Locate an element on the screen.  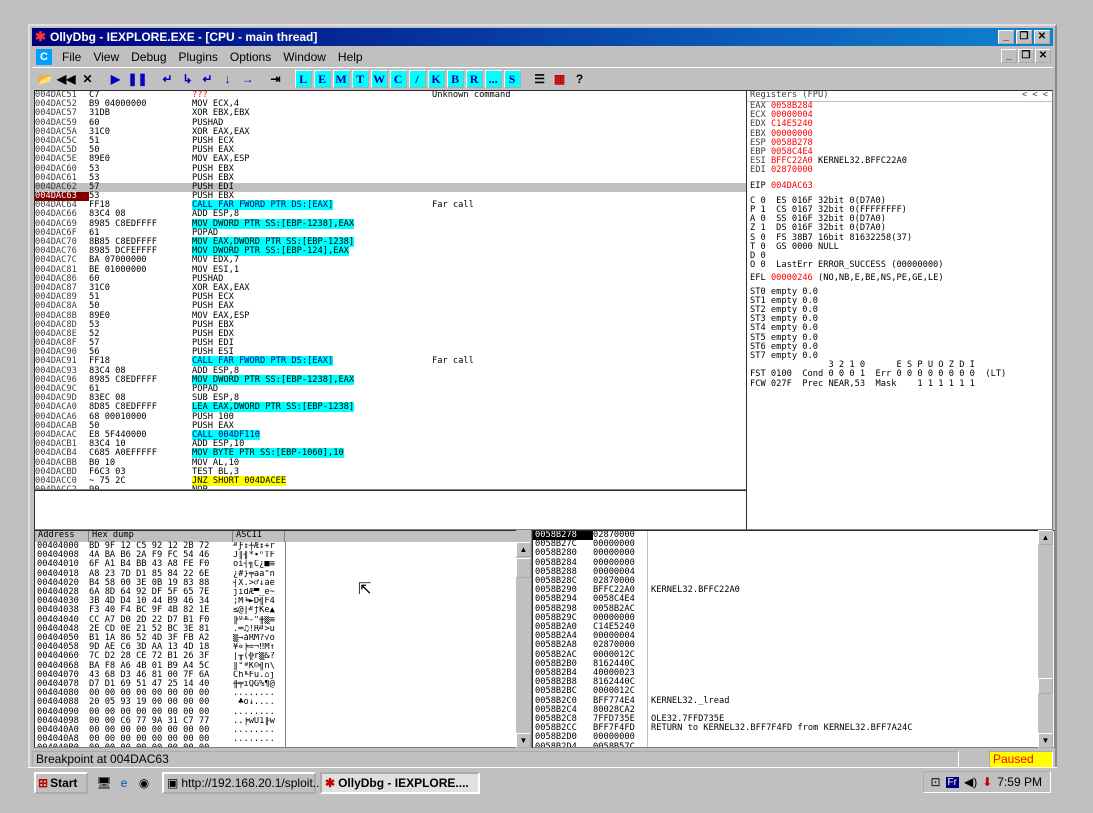
volume-icon: ◀) is located at coordinates (970, 782).